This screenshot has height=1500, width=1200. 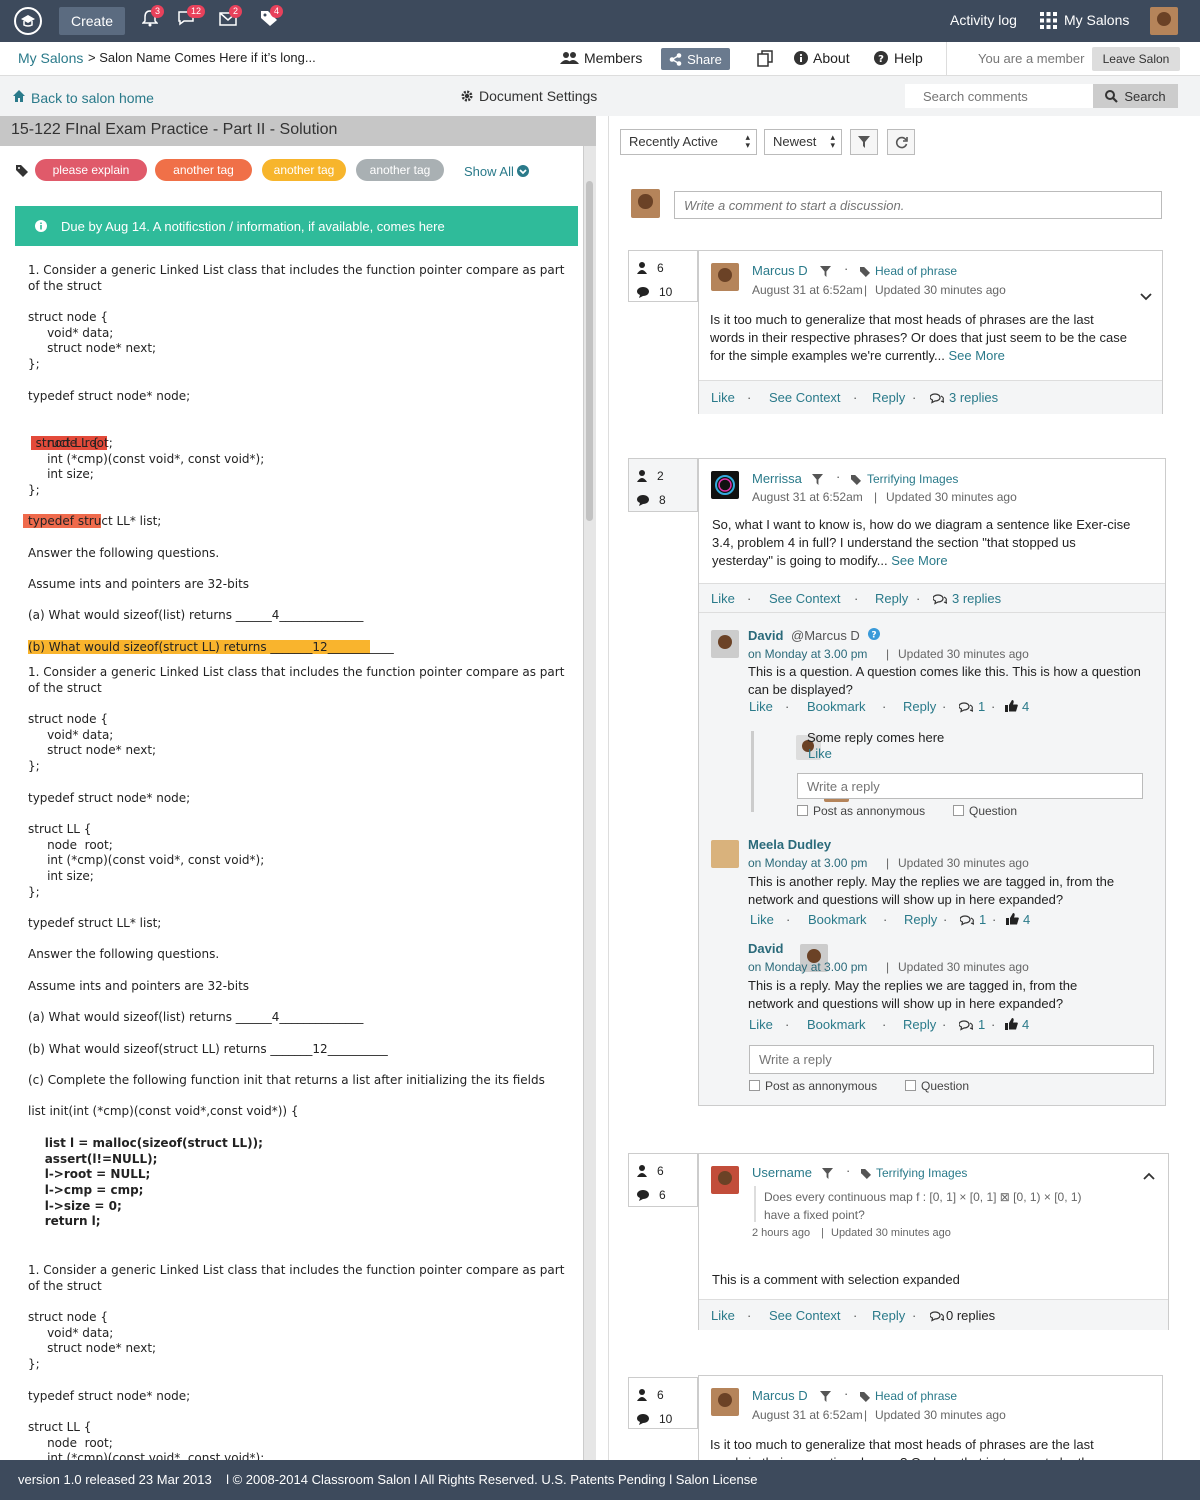 I want to click on search-button: Search, so click(x=1135, y=96).